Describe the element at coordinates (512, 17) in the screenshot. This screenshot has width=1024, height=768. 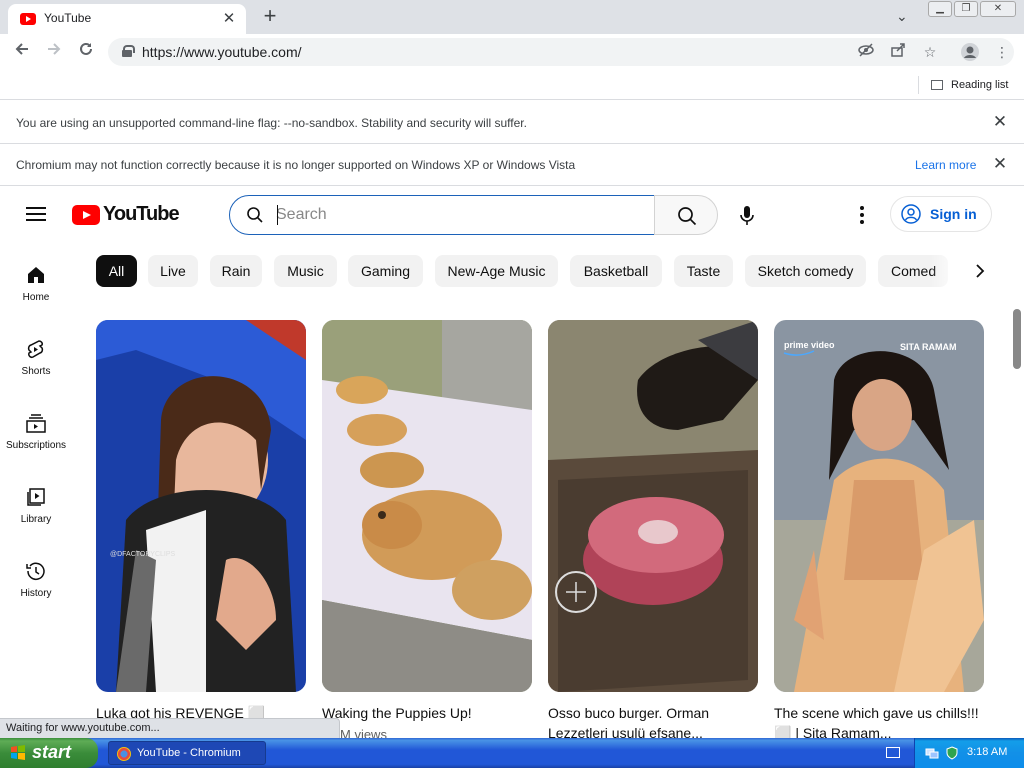
I see `tab-strip: YouTube ✕ + ⌄ ▁ ❐ ✕` at that location.